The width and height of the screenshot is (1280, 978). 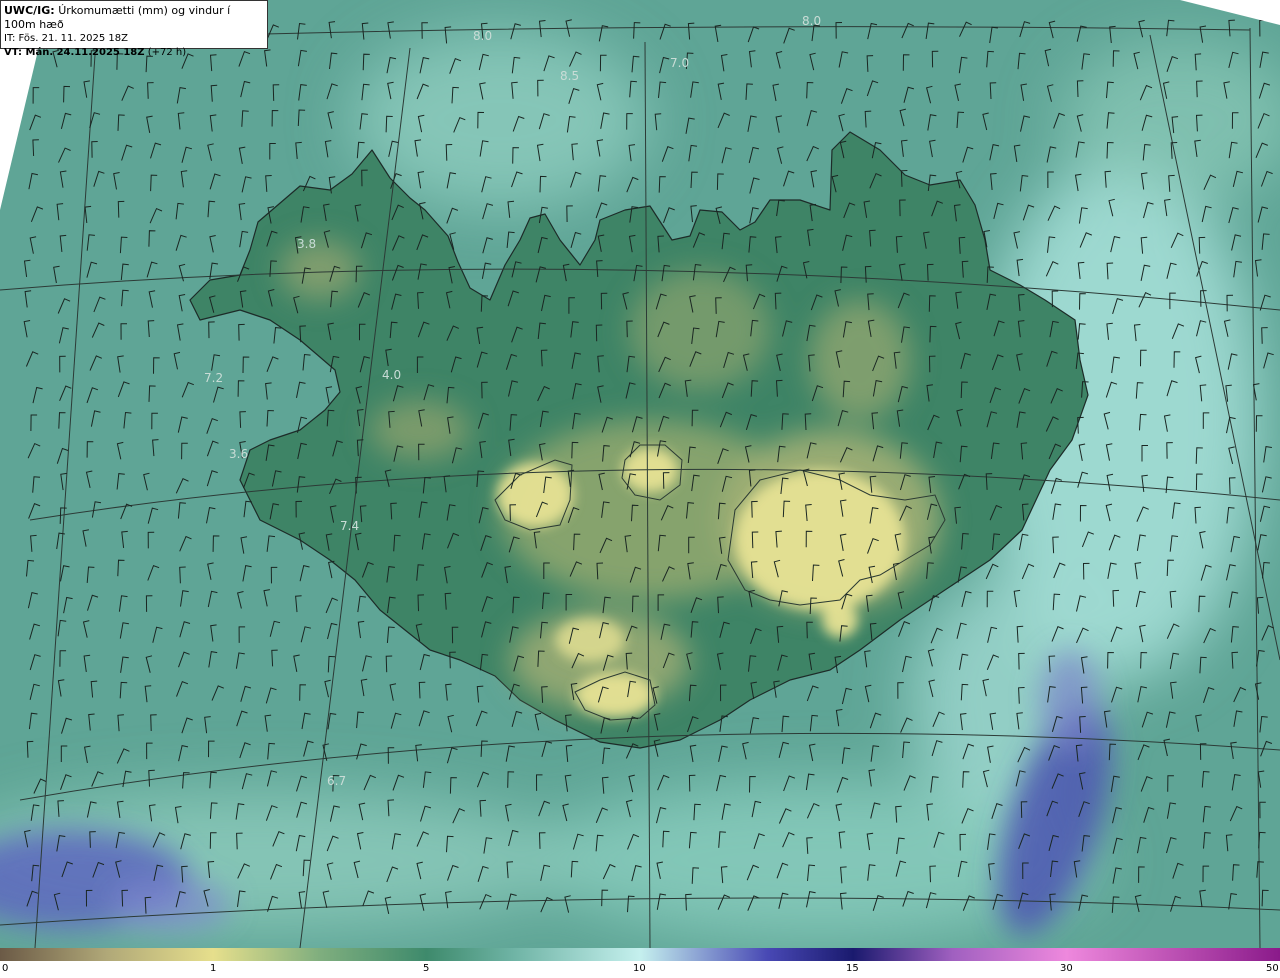 I want to click on forecast-lead: (+72 h), so click(x=167, y=52).